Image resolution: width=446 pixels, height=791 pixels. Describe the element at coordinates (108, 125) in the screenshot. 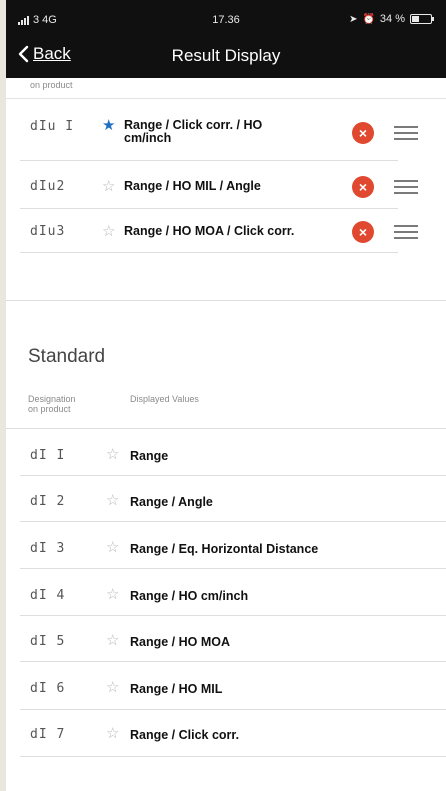

I see `star-filled-icon: ★` at that location.